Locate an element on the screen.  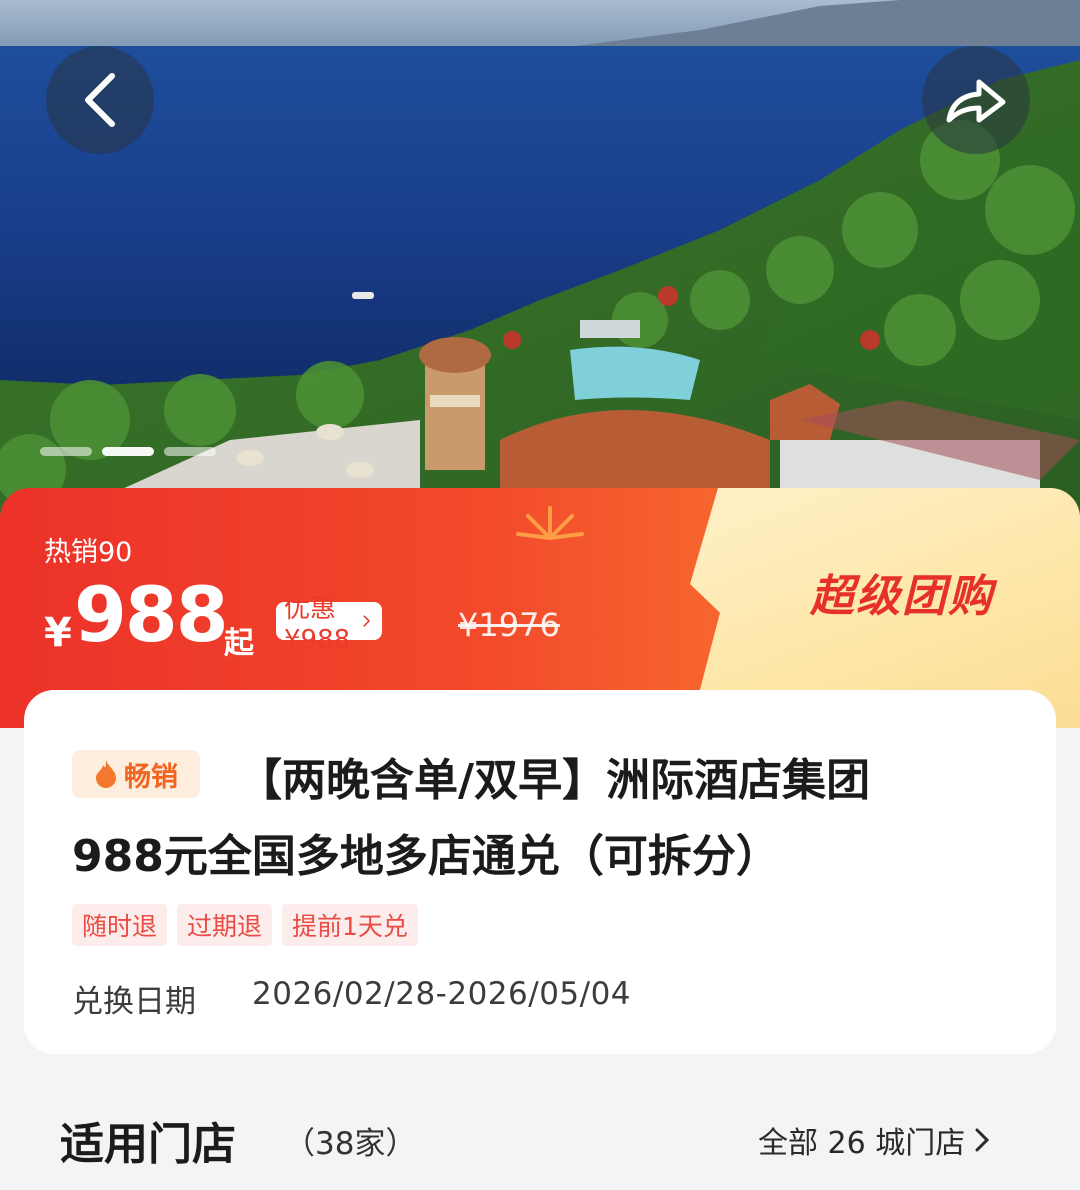
back-button is located at coordinates (100, 100).